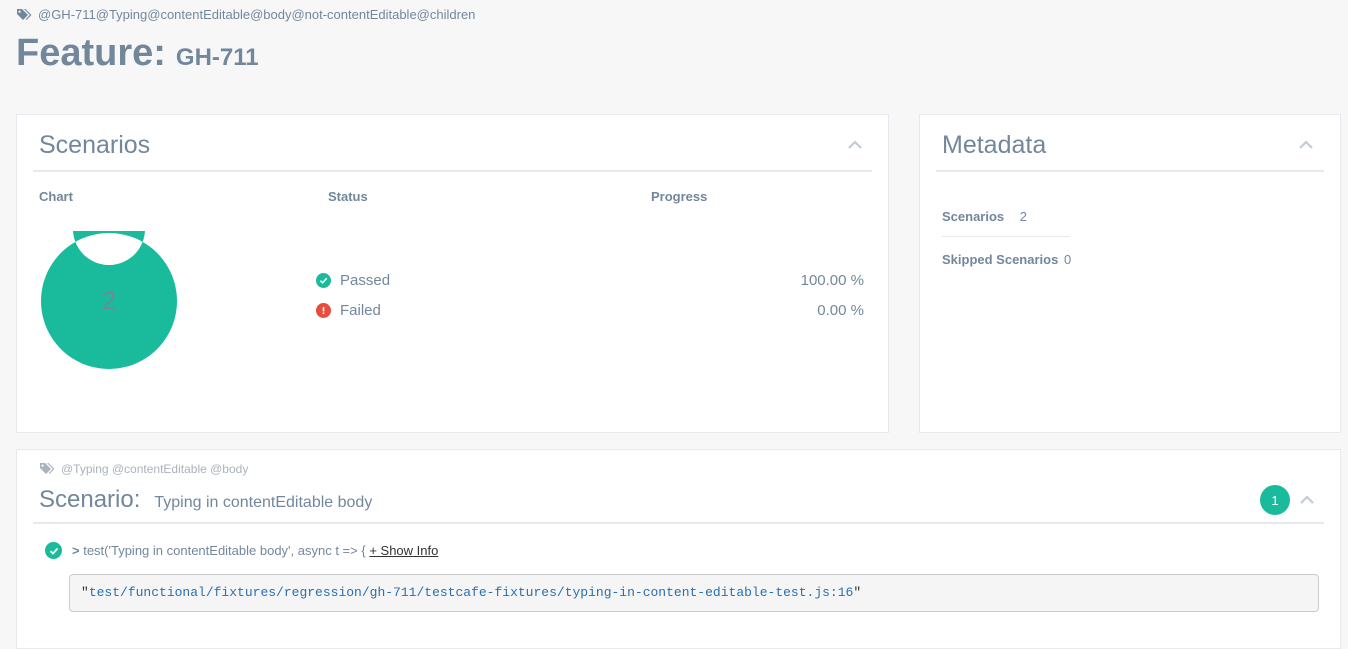  I want to click on scenarios-collapse-icon, so click(855, 145).